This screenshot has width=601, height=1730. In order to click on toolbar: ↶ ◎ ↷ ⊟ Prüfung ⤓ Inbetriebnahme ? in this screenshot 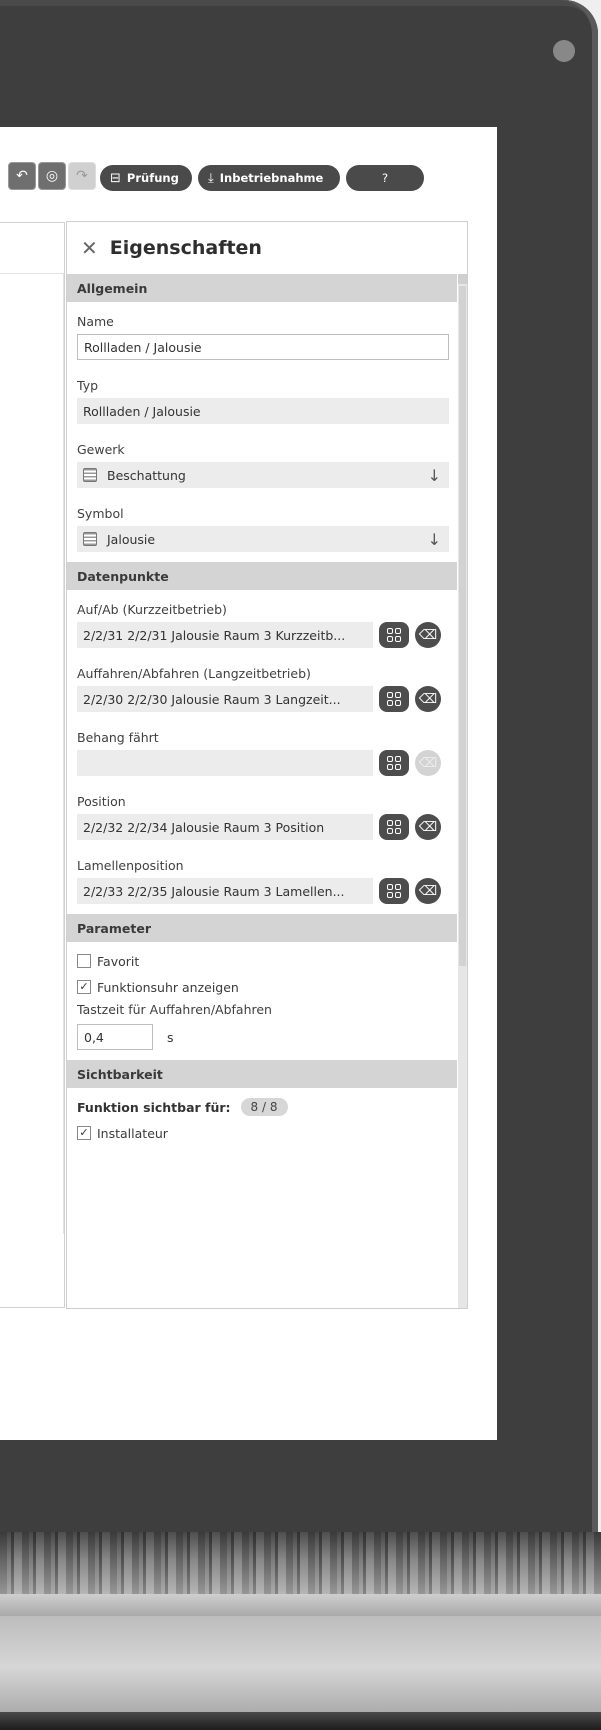, I will do `click(248, 174)`.